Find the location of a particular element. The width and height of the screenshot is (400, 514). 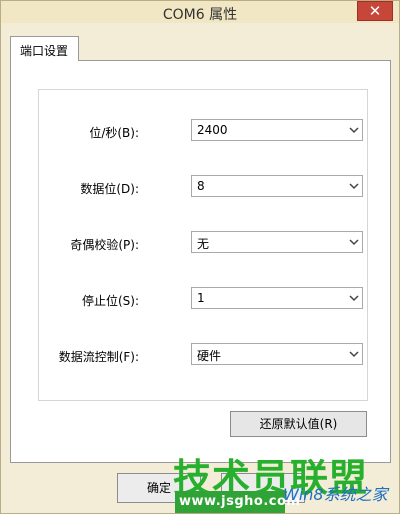

select-value: 无 is located at coordinates (203, 244).